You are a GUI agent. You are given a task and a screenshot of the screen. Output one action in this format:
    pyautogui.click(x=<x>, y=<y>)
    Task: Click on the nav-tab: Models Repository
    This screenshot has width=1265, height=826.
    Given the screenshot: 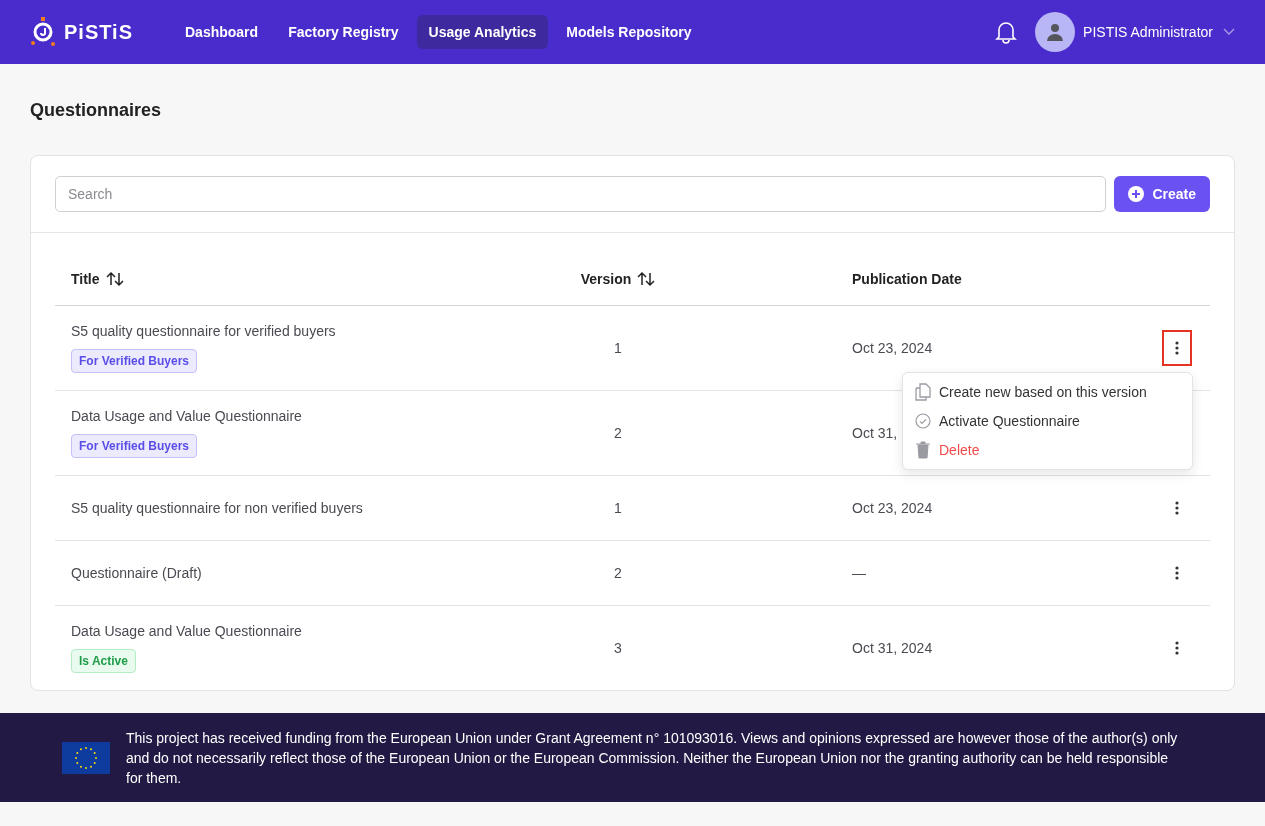 What is the action you would take?
    pyautogui.click(x=629, y=32)
    